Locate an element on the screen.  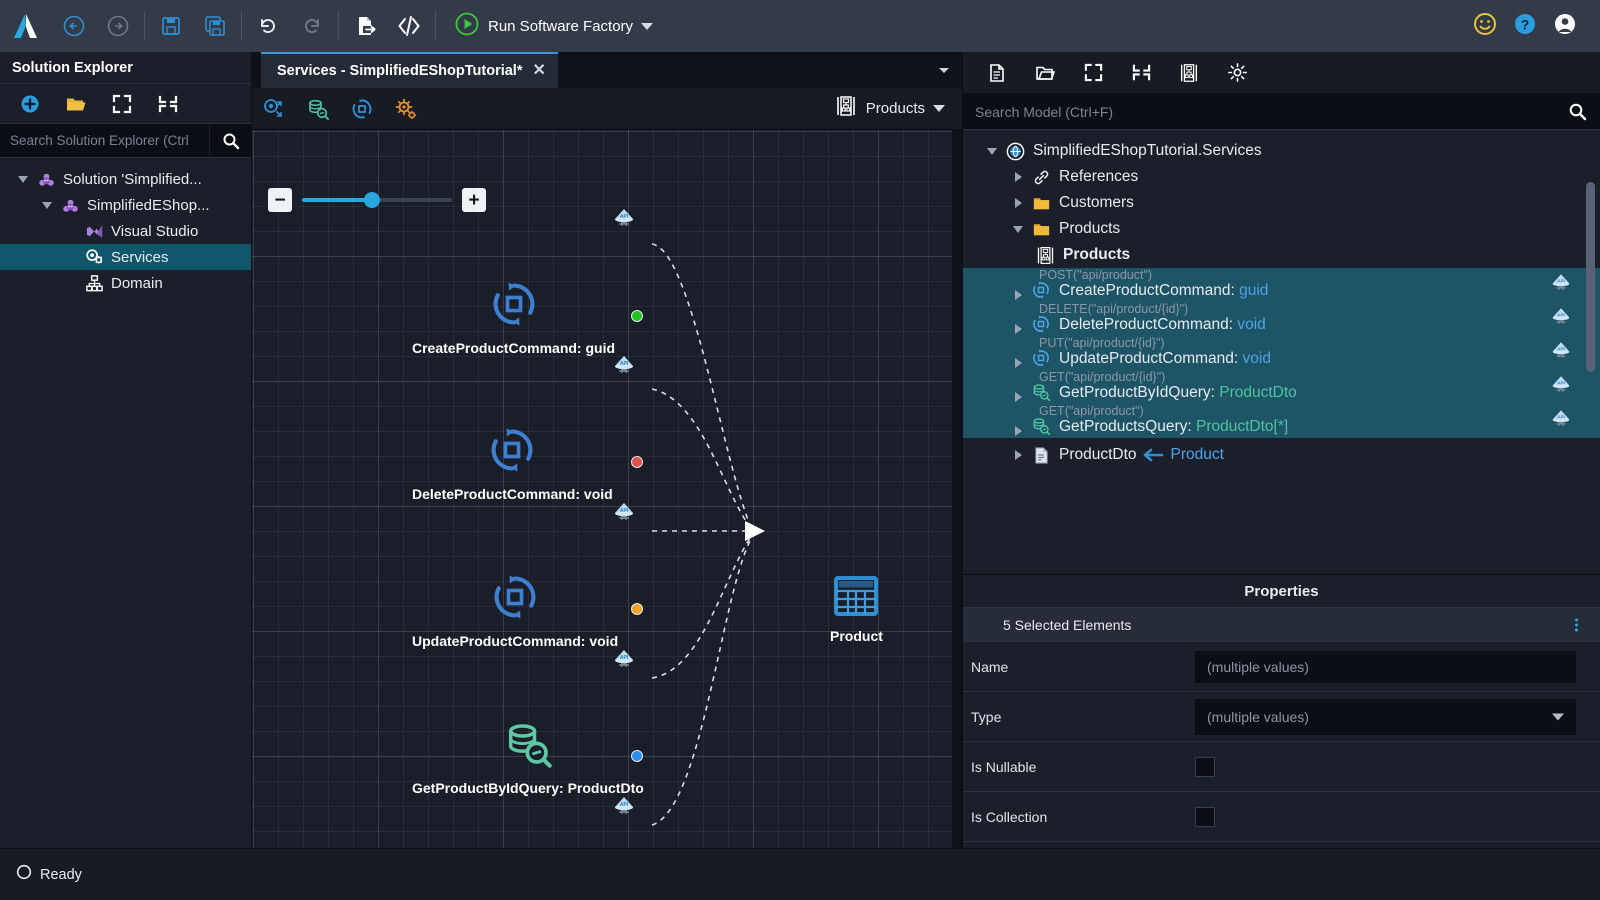
diagram-node-get-product-by-id-query: GetProductByIdQuery: ProductDto is located at coordinates (528, 757).